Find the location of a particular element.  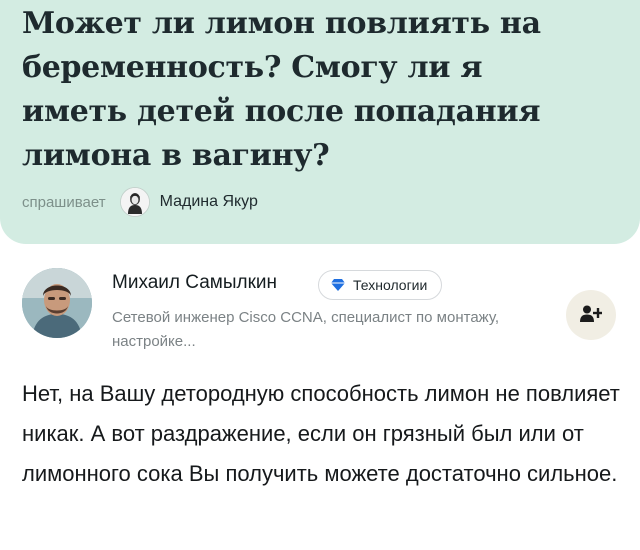

topic-chip: Технологии is located at coordinates (380, 285).